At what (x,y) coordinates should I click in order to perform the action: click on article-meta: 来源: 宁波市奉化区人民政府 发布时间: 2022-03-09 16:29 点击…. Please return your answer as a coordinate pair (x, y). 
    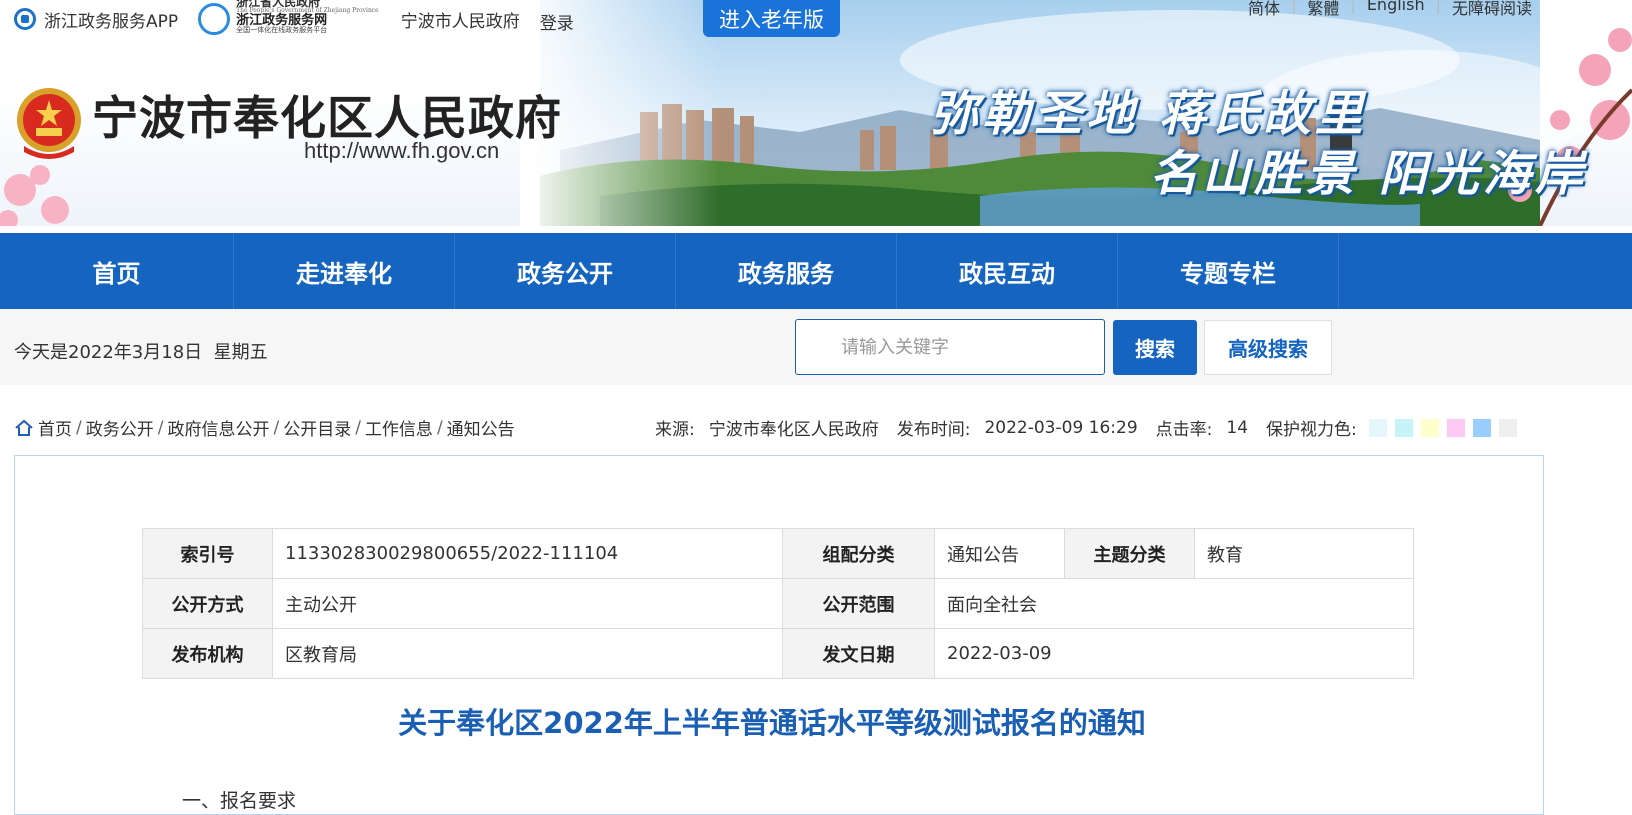
    Looking at the image, I should click on (1086, 427).